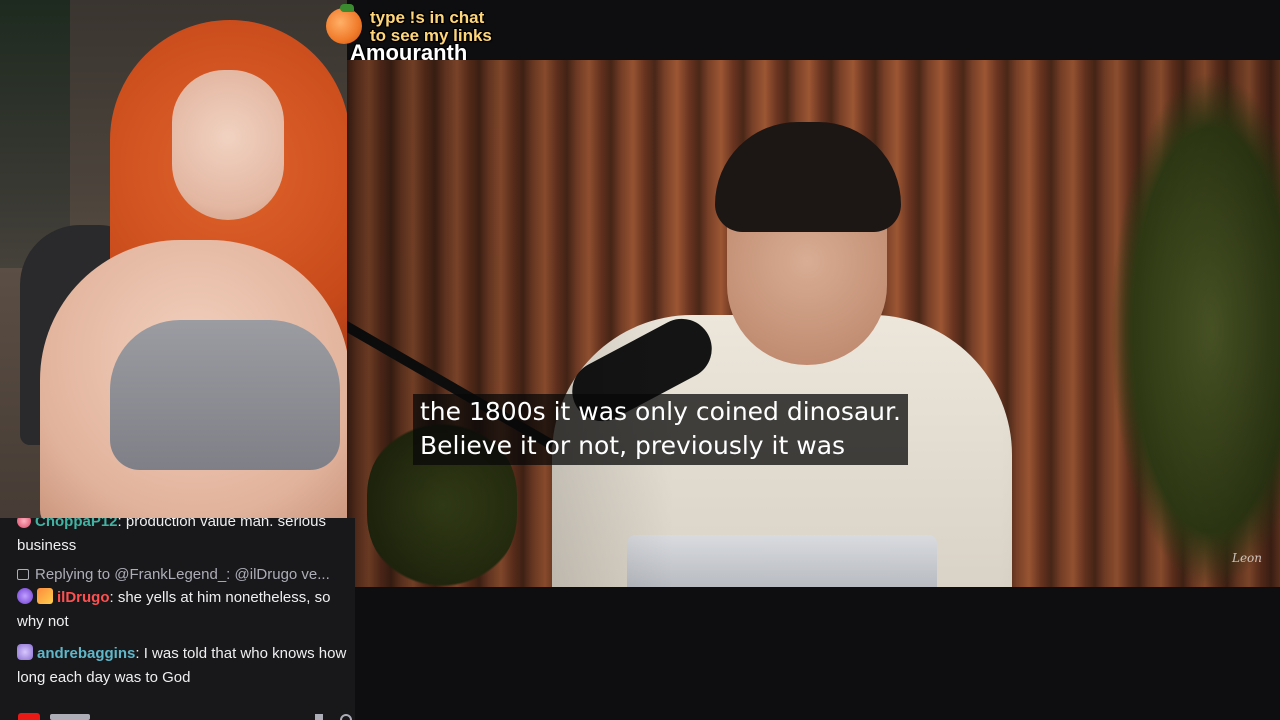  I want to click on chat-username: ChoppaP12, so click(76, 524).